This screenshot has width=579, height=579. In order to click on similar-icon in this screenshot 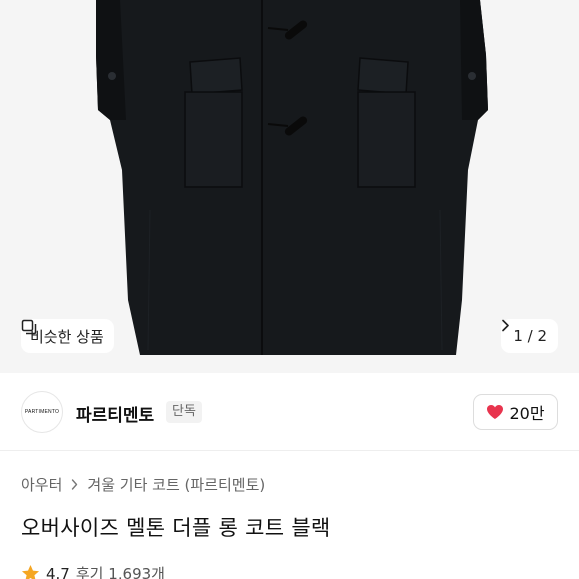, I will do `click(29, 327)`.